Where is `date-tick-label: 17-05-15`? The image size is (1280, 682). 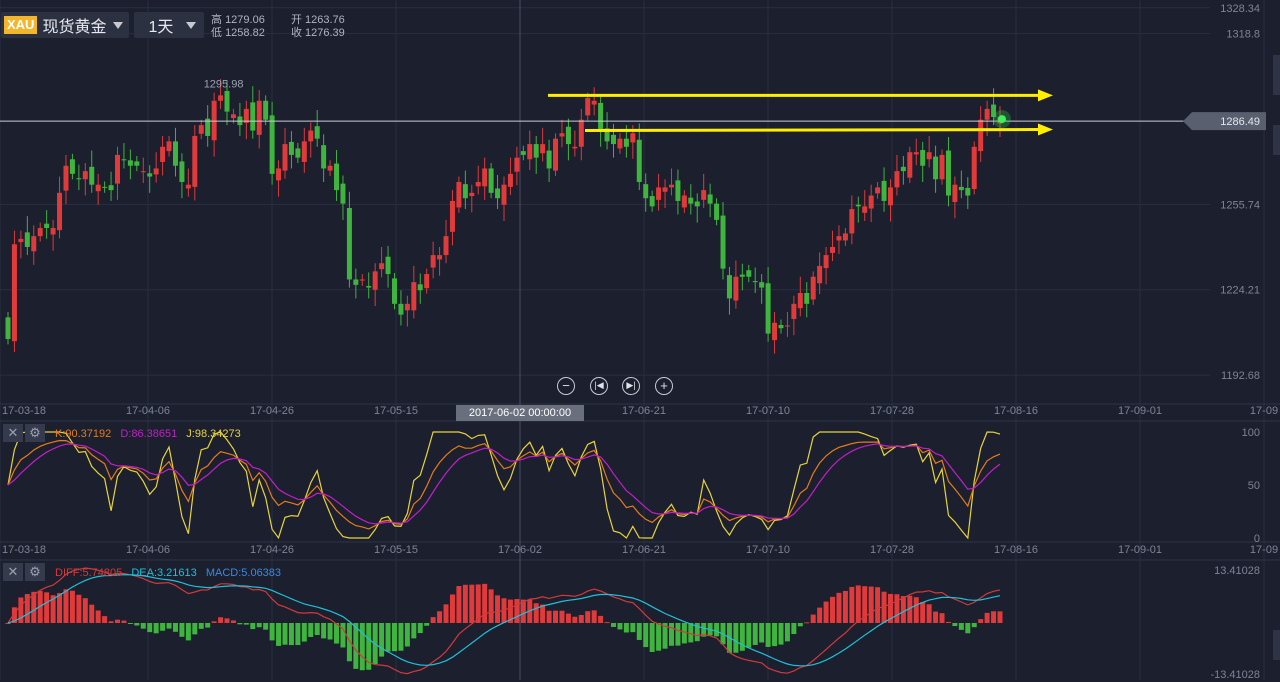
date-tick-label: 17-05-15 is located at coordinates (396, 411).